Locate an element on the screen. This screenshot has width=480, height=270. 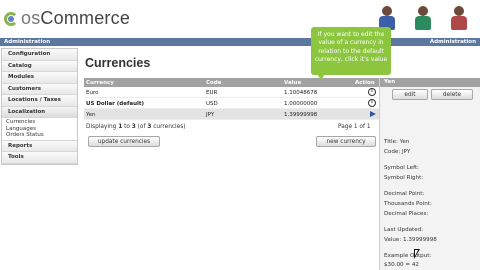
sidebar-subitem-orders-status: Orders Status is located at coordinates (41, 135).